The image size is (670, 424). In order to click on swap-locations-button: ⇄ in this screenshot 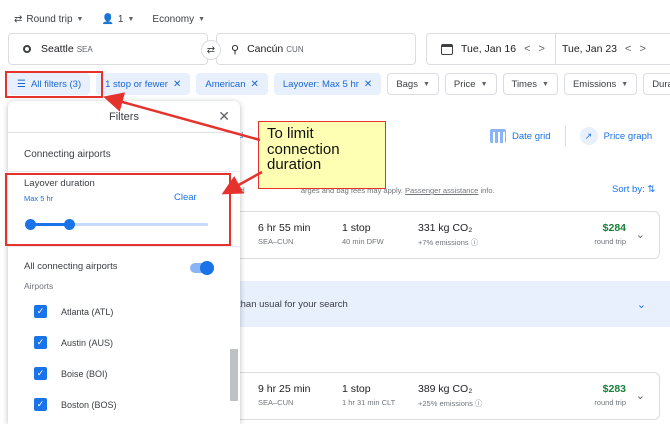, I will do `click(211, 50)`.